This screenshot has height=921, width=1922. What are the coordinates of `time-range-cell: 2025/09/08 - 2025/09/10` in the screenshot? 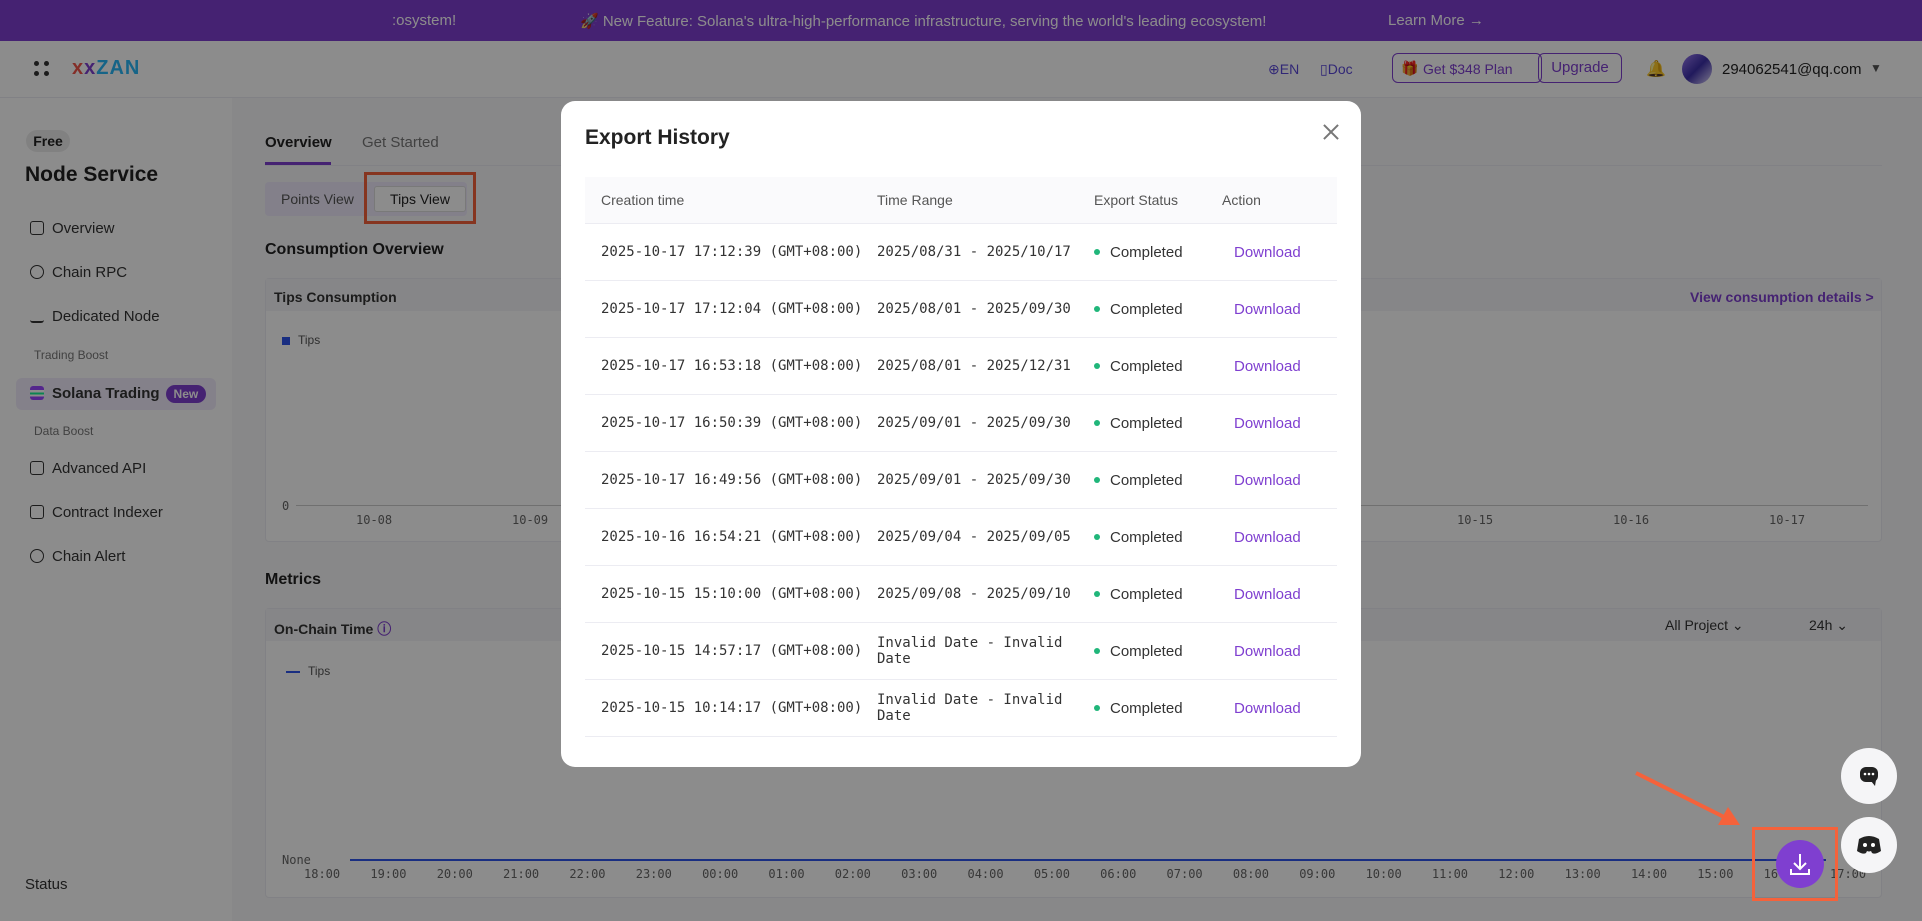 It's located at (985, 594).